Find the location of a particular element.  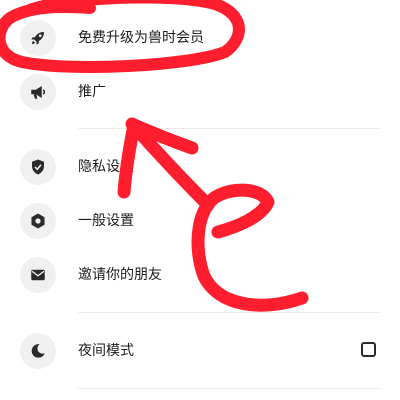

envelope-icon is located at coordinates (38, 275).